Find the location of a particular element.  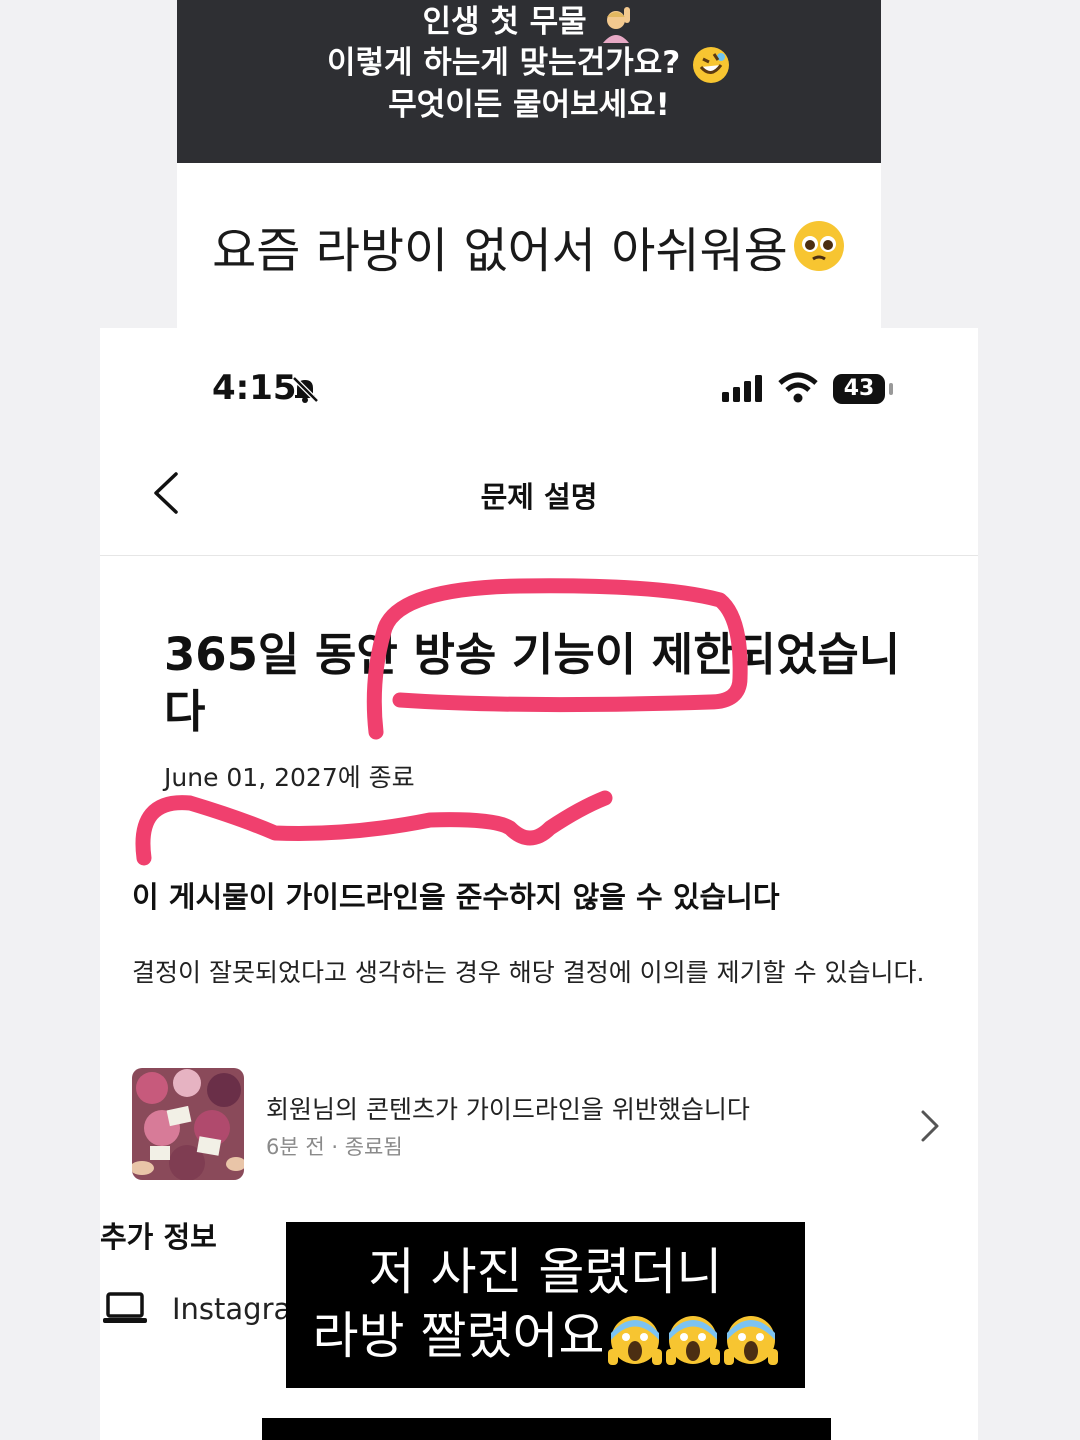

caption-sticker: 저 사진 올렸더니 라방 짤렸어요 is located at coordinates (545, 1305).